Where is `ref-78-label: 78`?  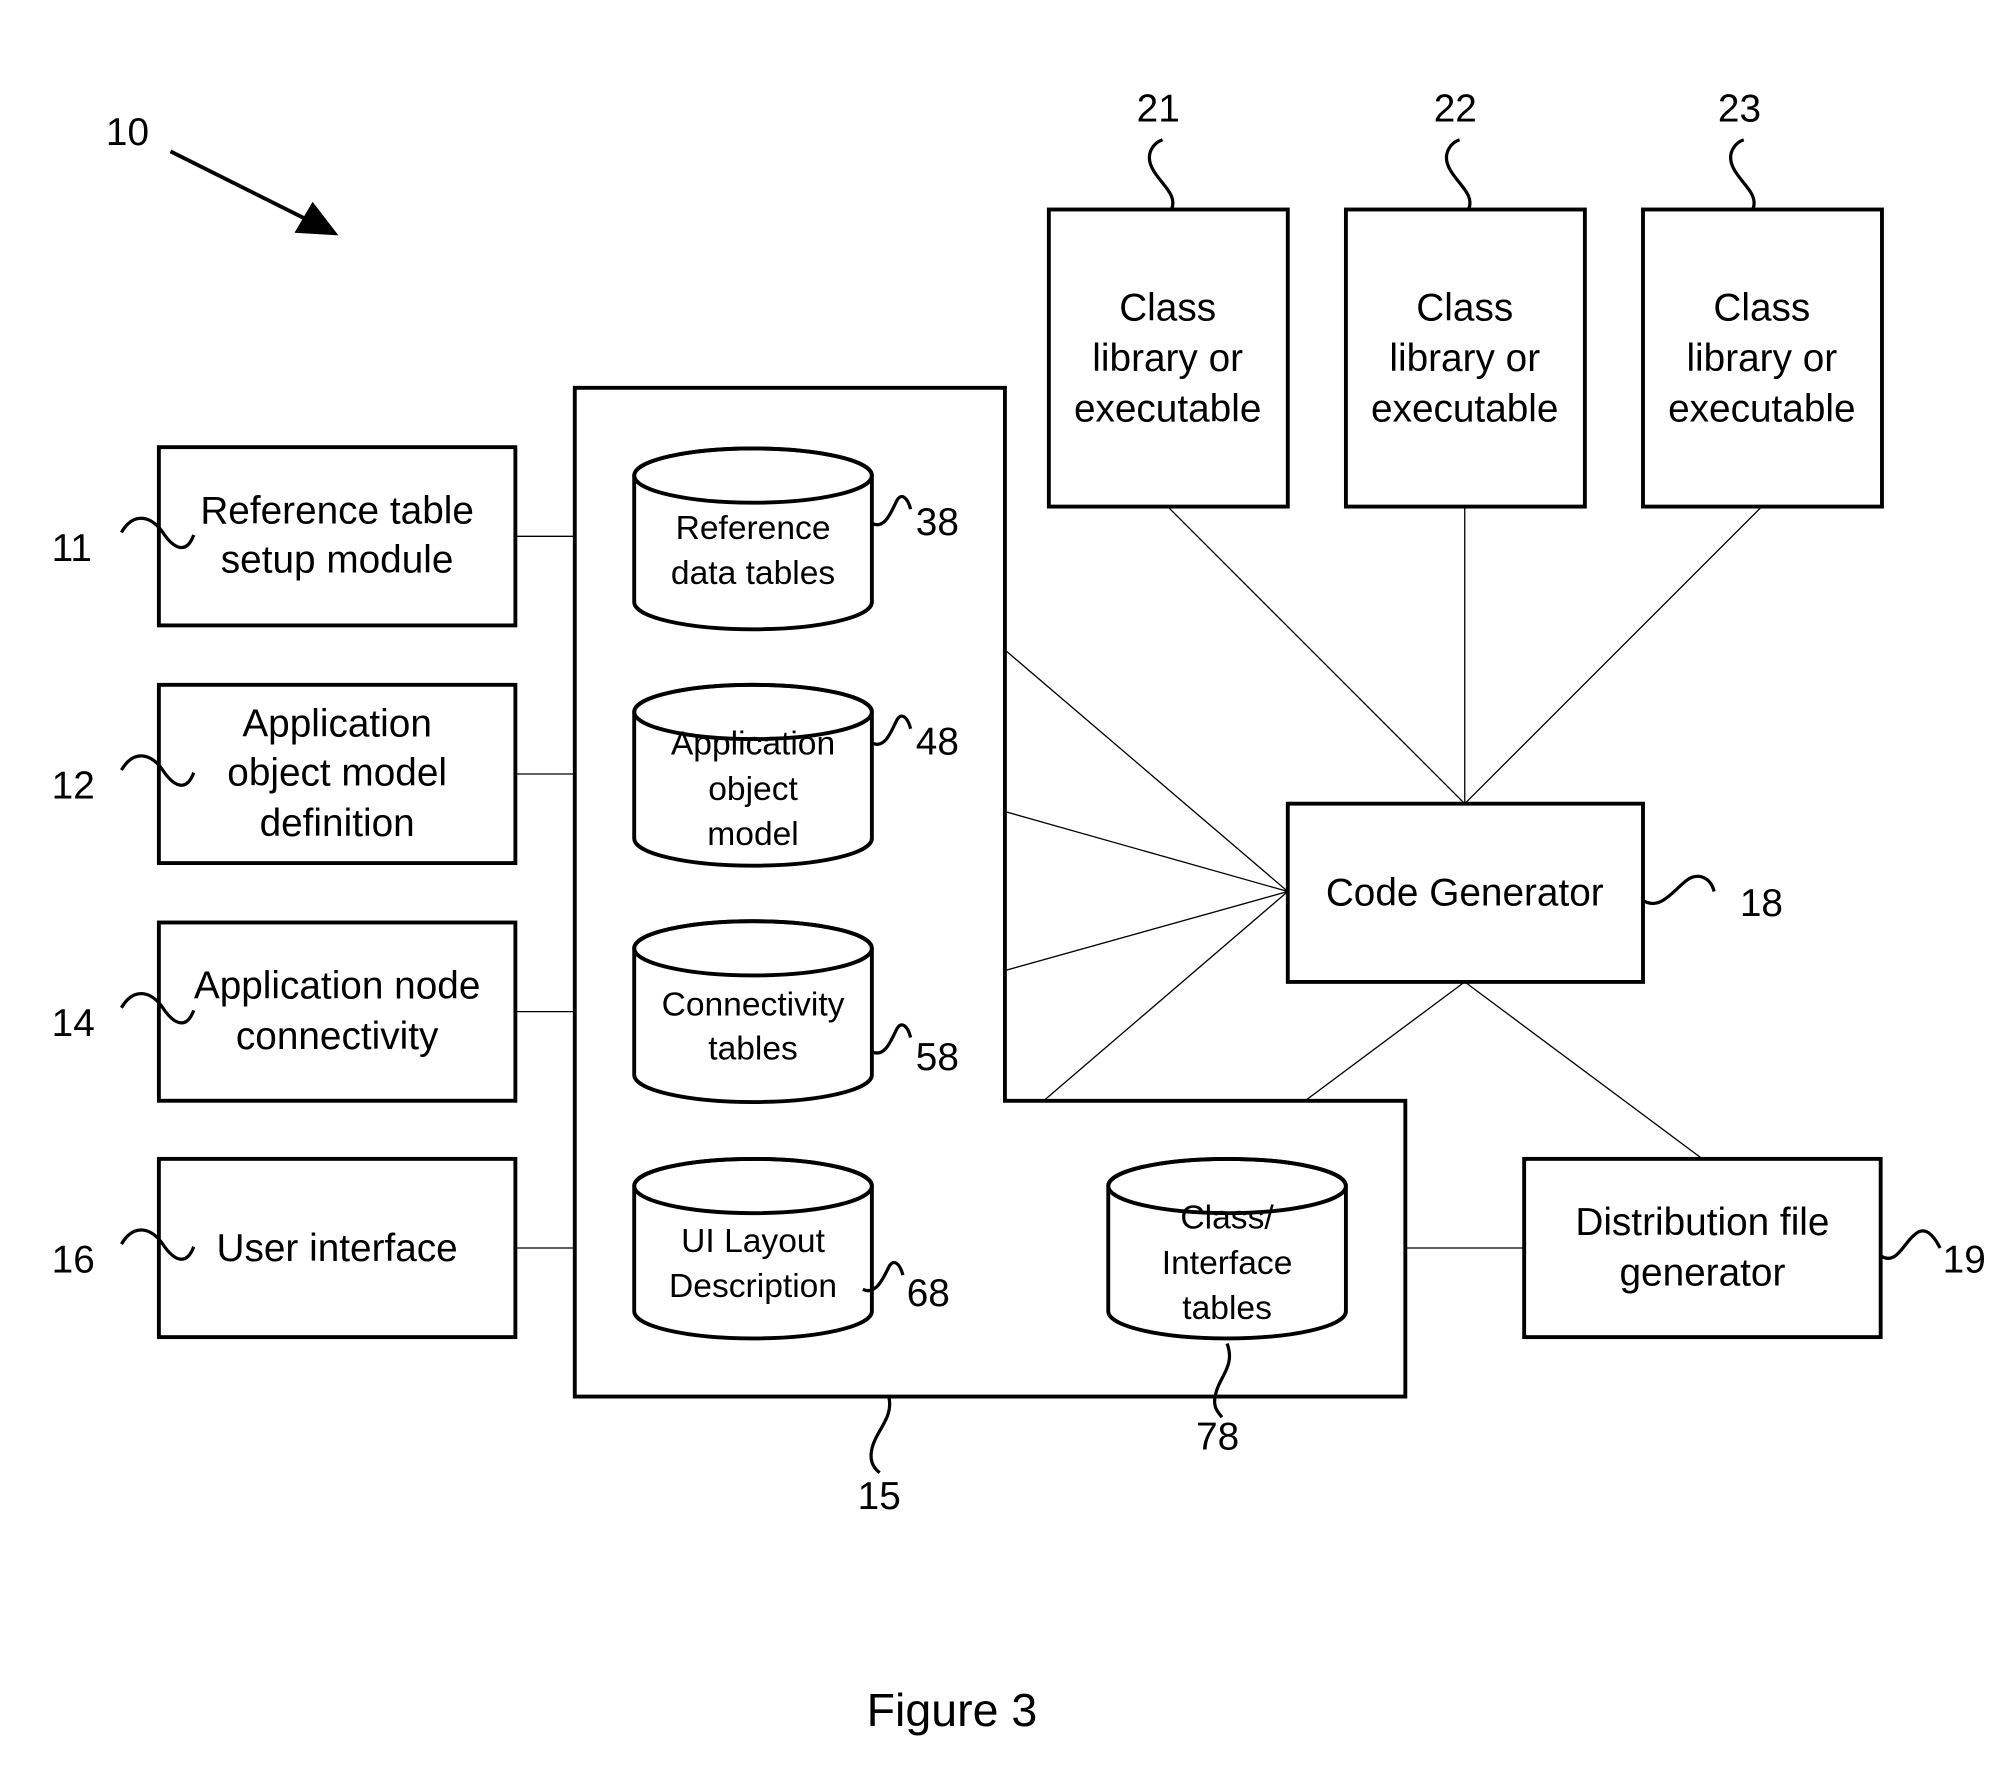
ref-78-label: 78 is located at coordinates (1217, 1437).